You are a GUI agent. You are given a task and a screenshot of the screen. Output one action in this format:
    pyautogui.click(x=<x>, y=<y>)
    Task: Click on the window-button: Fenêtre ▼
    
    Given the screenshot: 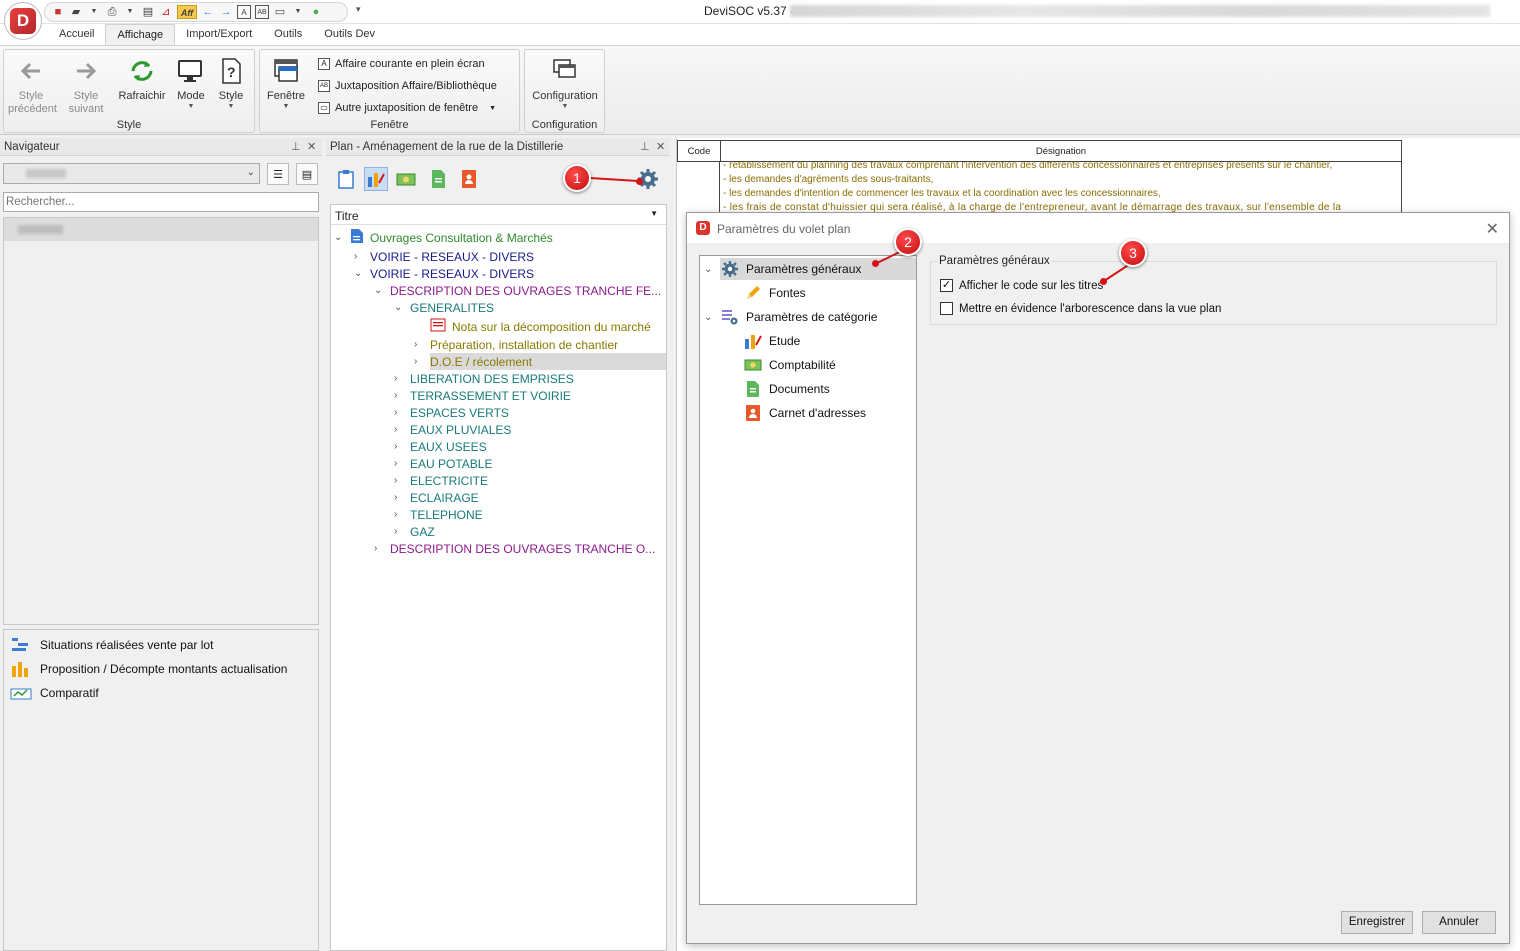 What is the action you would take?
    pyautogui.click(x=286, y=82)
    